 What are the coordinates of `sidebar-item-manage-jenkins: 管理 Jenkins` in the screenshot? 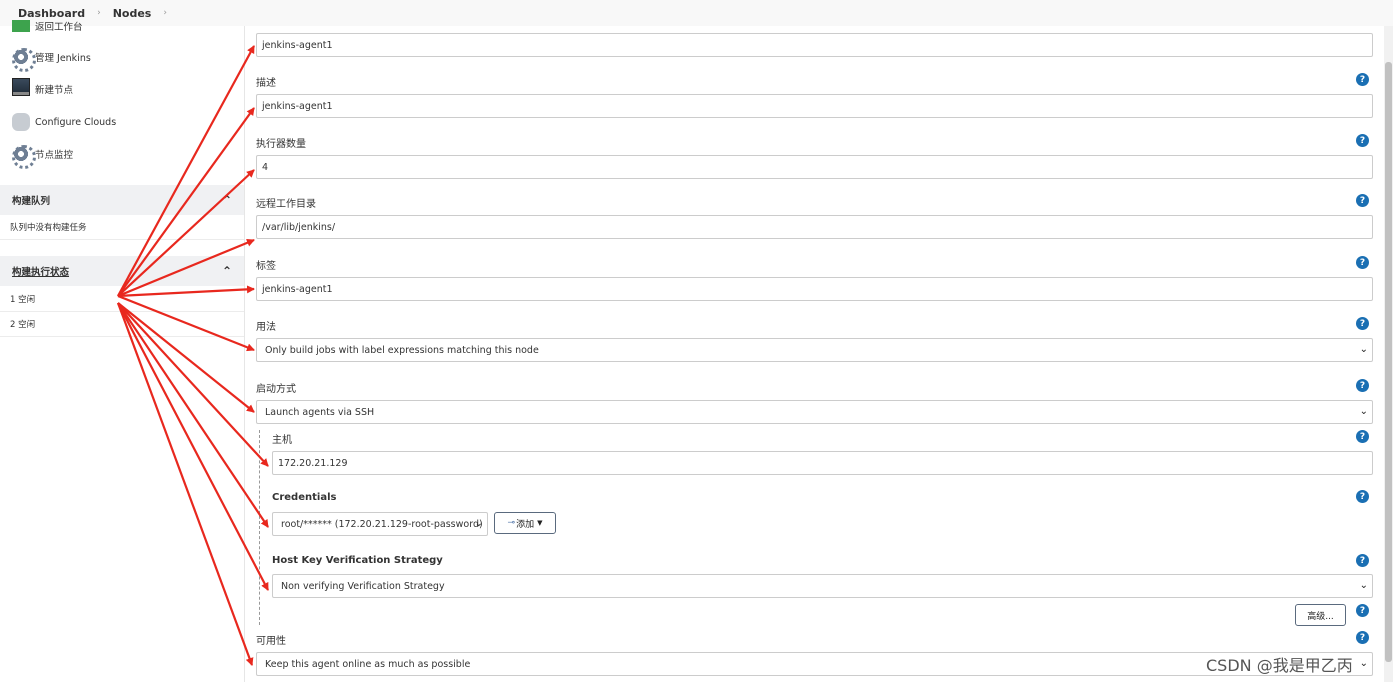 It's located at (51, 60).